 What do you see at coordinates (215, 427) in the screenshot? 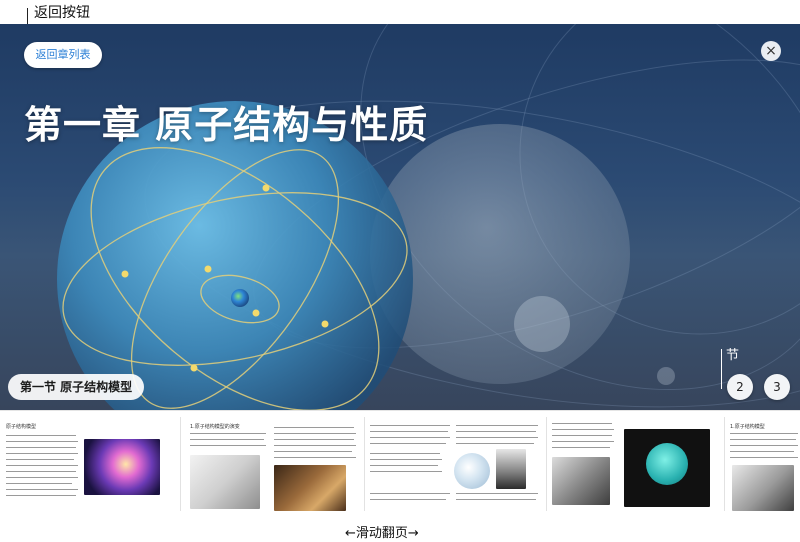
I see `page-title: 1.原子结构模型的演变` at bounding box center [215, 427].